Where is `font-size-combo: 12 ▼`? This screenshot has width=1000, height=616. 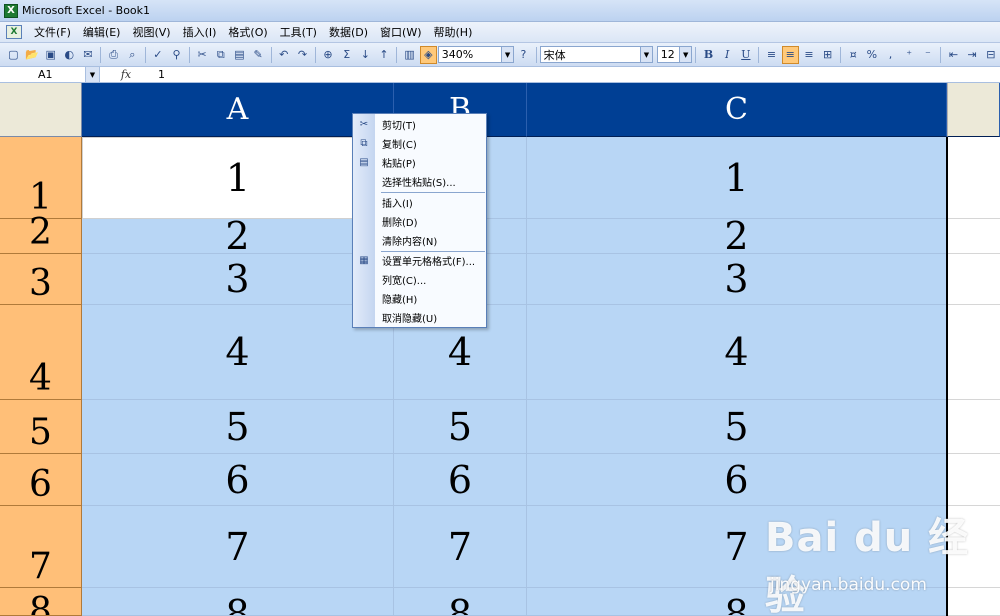
font-size-combo: 12 ▼ is located at coordinates (674, 54).